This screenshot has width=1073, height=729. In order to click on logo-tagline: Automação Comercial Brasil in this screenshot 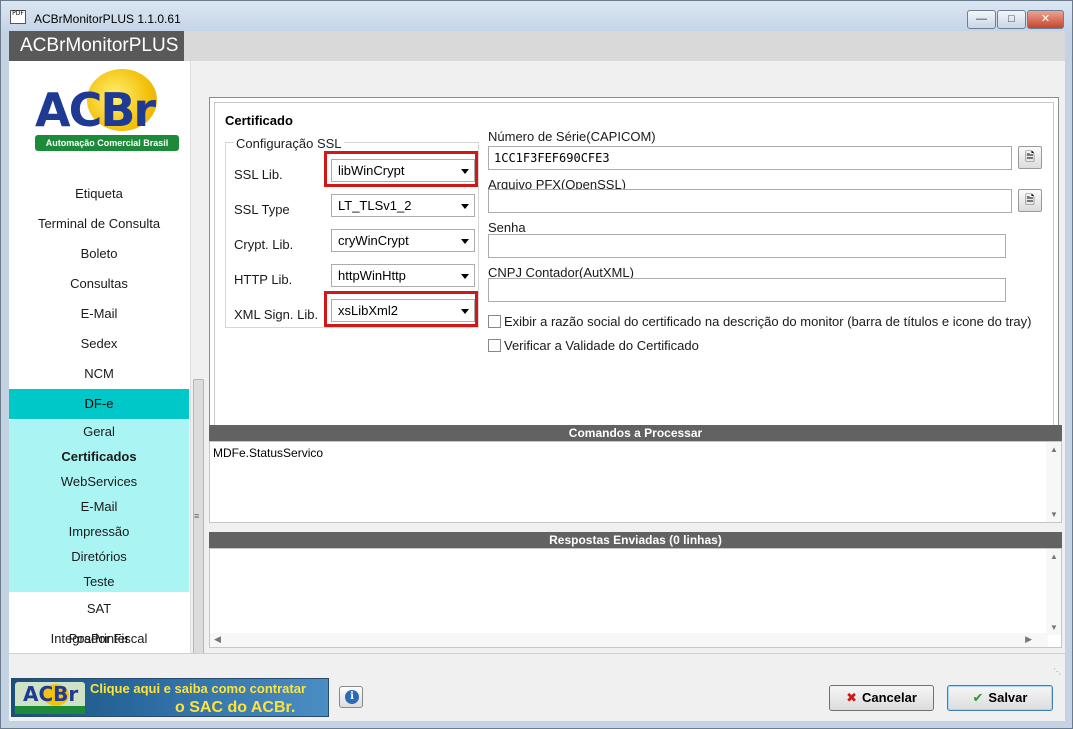, I will do `click(107, 143)`.